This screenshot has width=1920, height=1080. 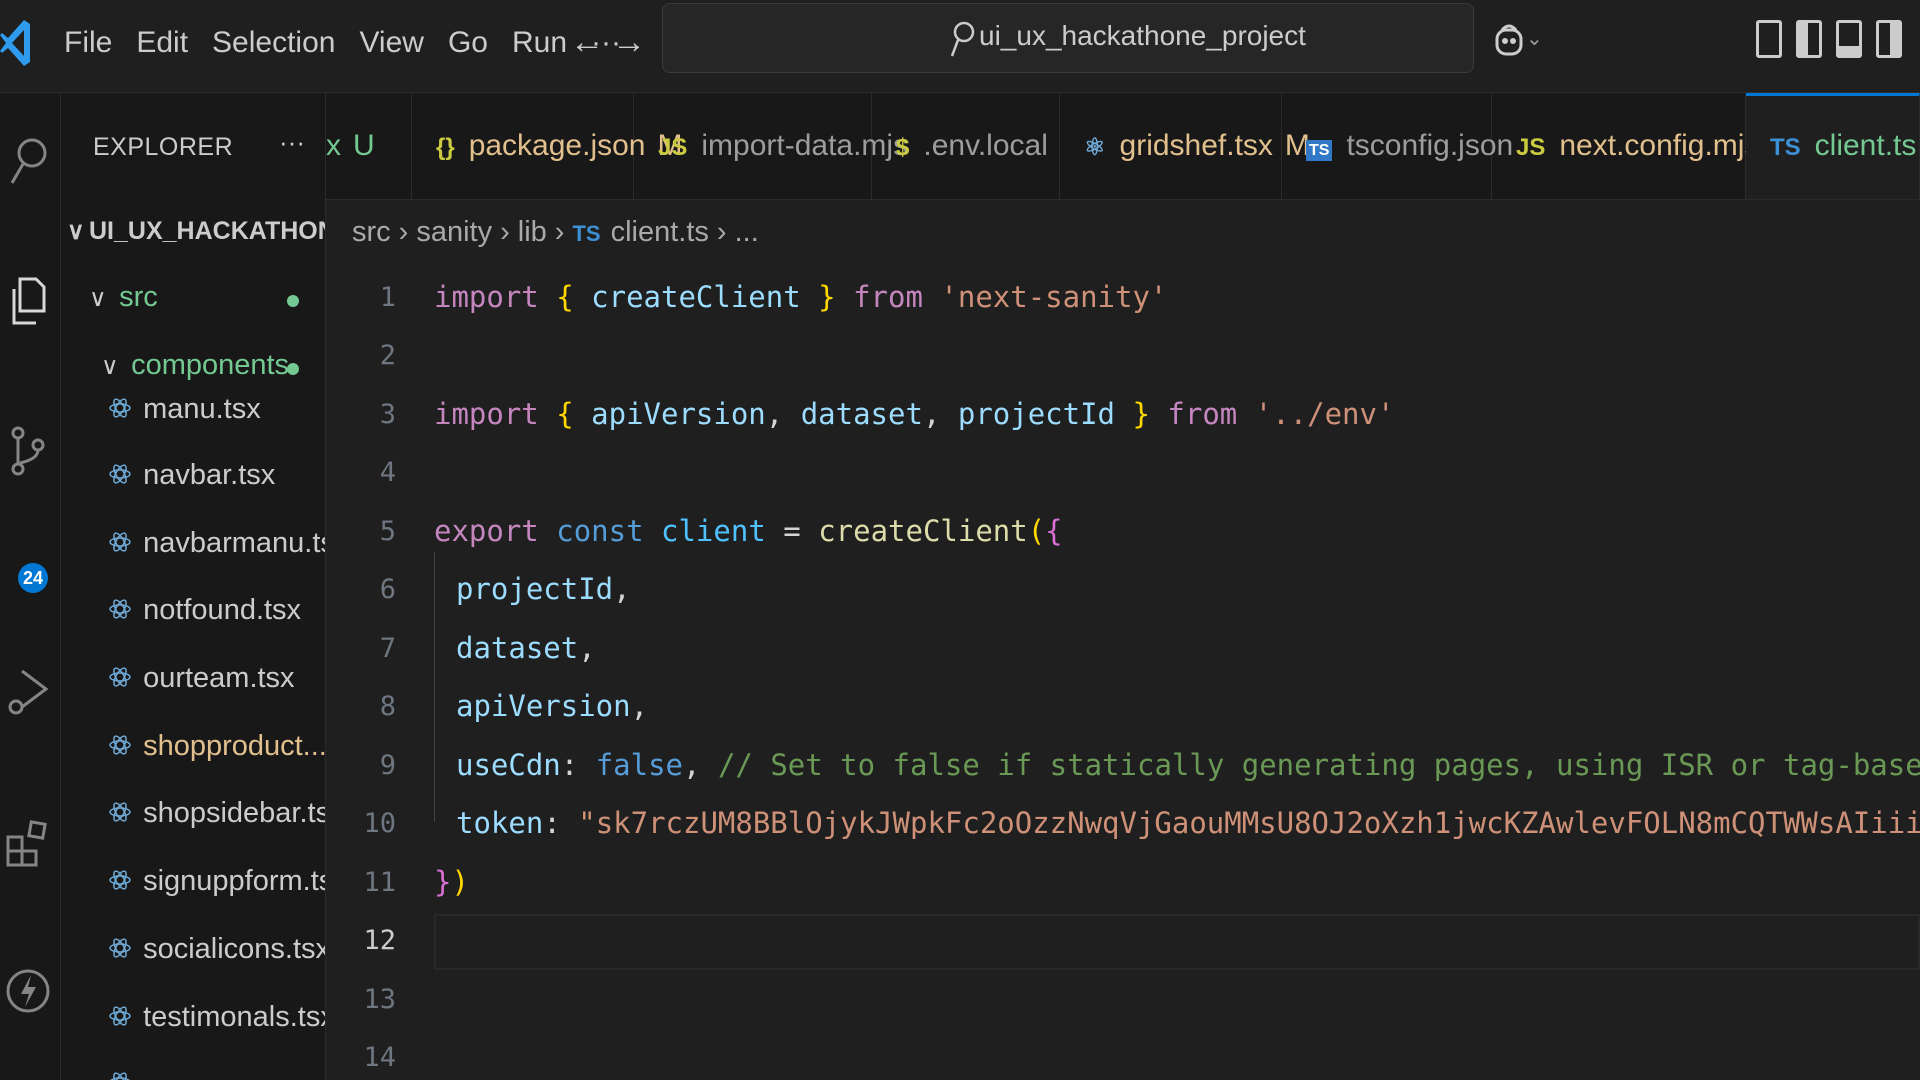 I want to click on menu-selection: Selection, so click(x=273, y=43).